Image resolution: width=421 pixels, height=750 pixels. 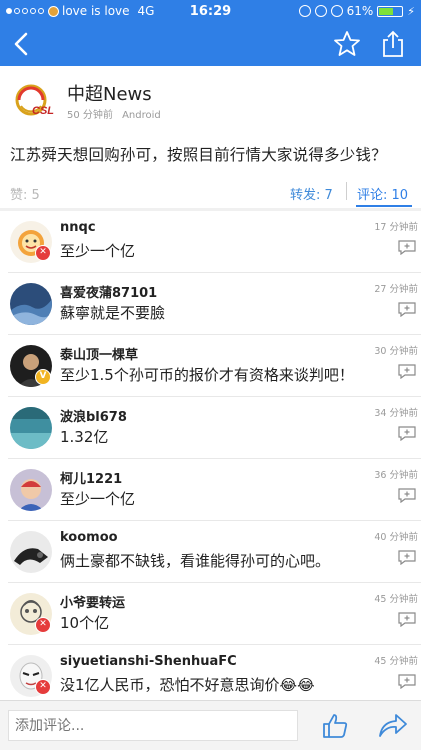 What do you see at coordinates (96, 11) in the screenshot?
I see `carrier-name: love is love` at bounding box center [96, 11].